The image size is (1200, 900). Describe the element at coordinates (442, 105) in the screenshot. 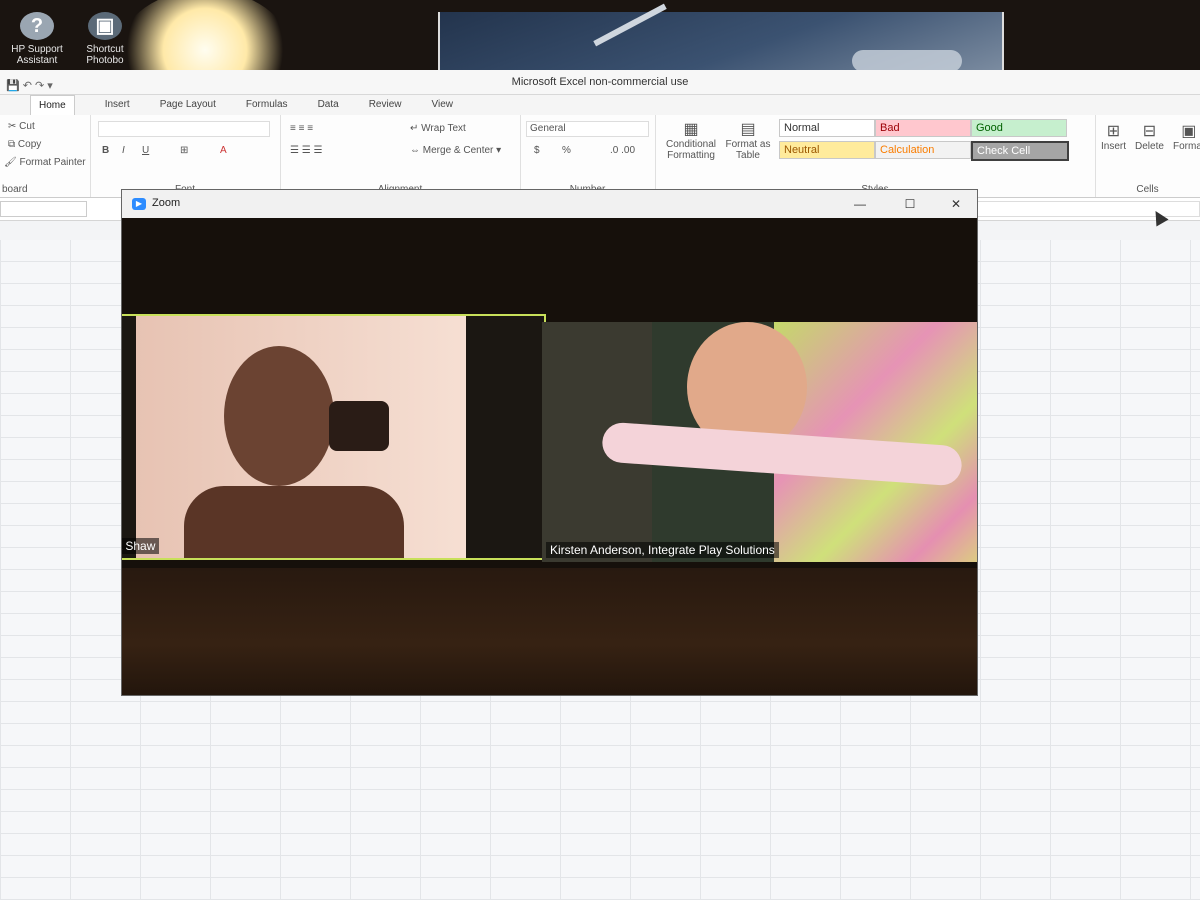

I see `tab-view: View` at that location.